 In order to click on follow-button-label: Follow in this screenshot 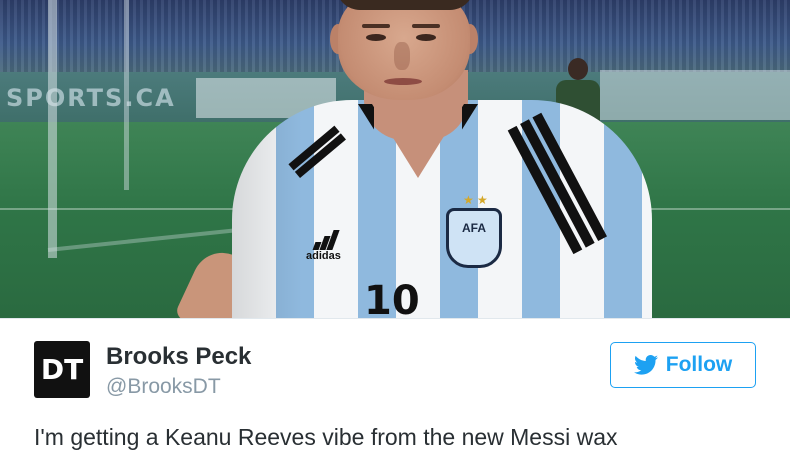, I will do `click(699, 364)`.